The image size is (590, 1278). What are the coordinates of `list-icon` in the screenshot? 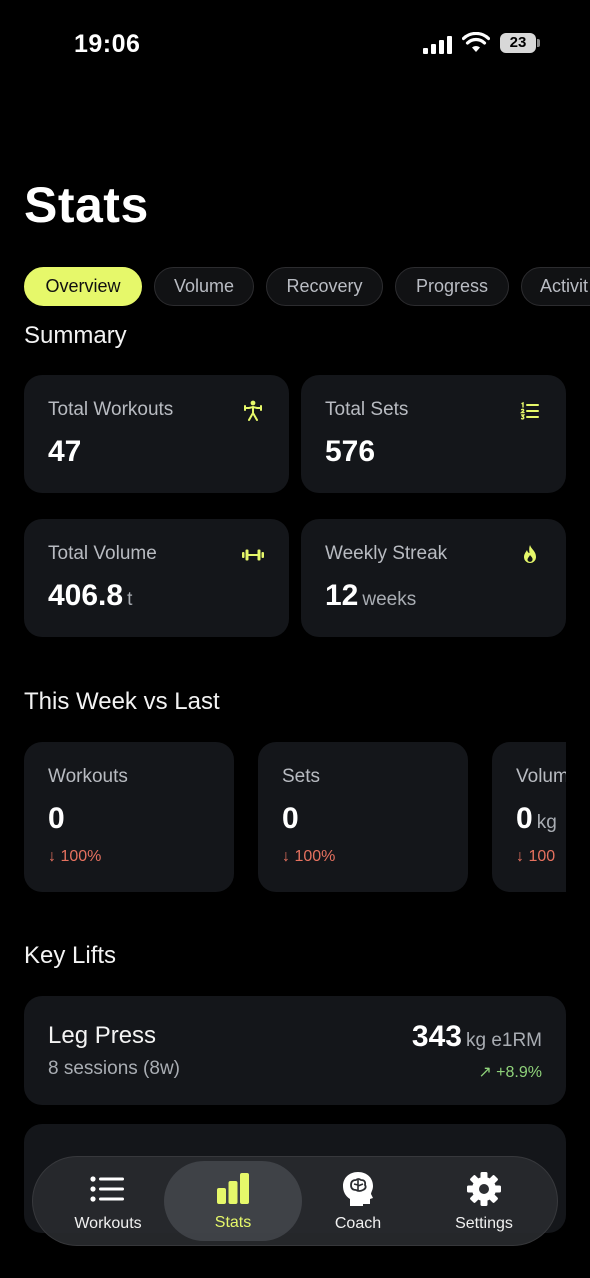 It's located at (107, 1189).